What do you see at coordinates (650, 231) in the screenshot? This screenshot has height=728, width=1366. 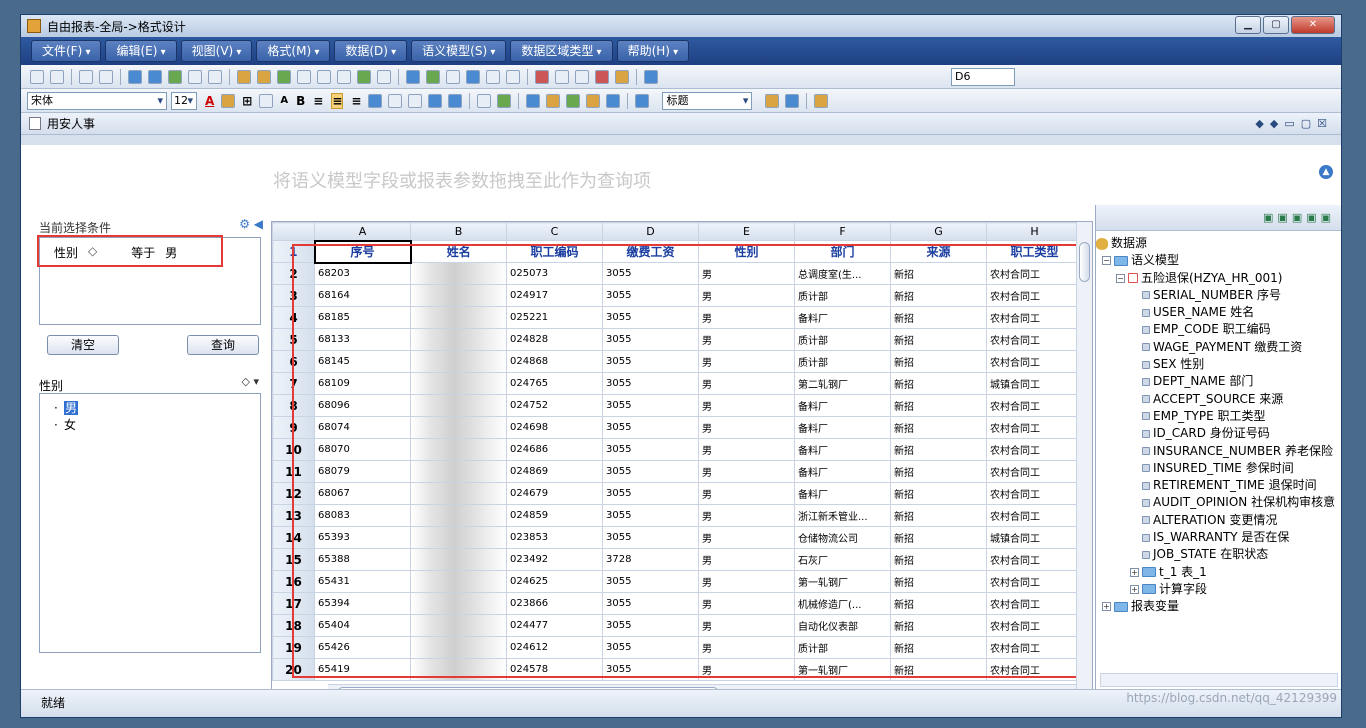 I see `column-header: D` at bounding box center [650, 231].